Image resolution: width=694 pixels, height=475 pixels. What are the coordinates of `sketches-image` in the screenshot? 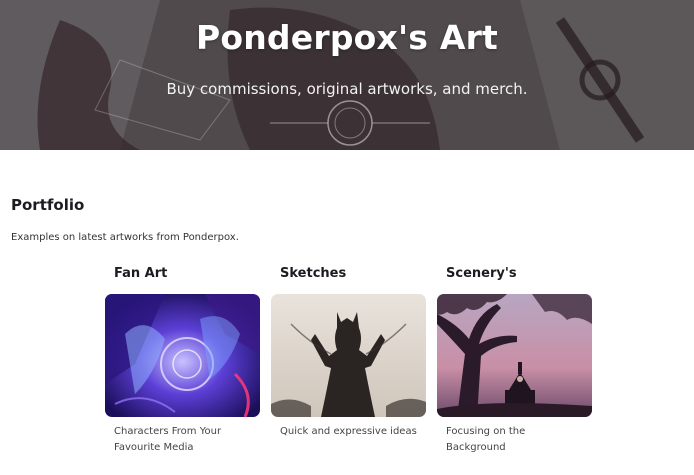 It's located at (348, 355).